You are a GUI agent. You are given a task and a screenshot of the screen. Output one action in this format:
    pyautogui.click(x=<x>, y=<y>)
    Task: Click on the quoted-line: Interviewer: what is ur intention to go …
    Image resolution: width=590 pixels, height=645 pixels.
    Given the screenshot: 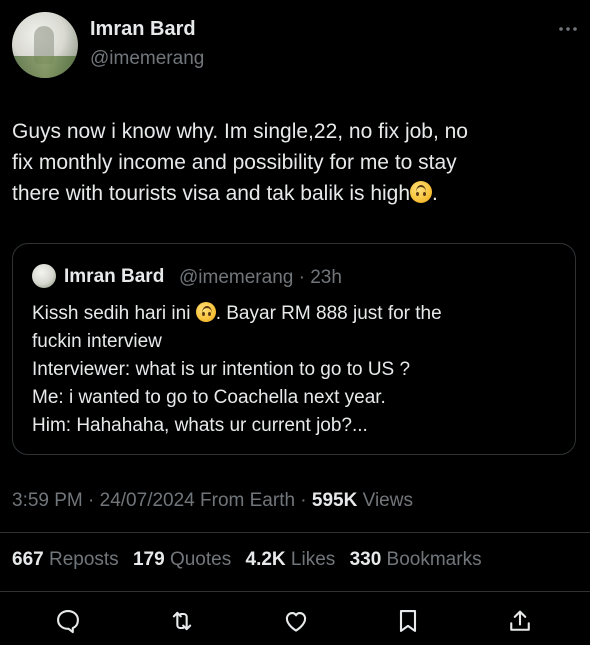 What is the action you would take?
    pyautogui.click(x=221, y=369)
    